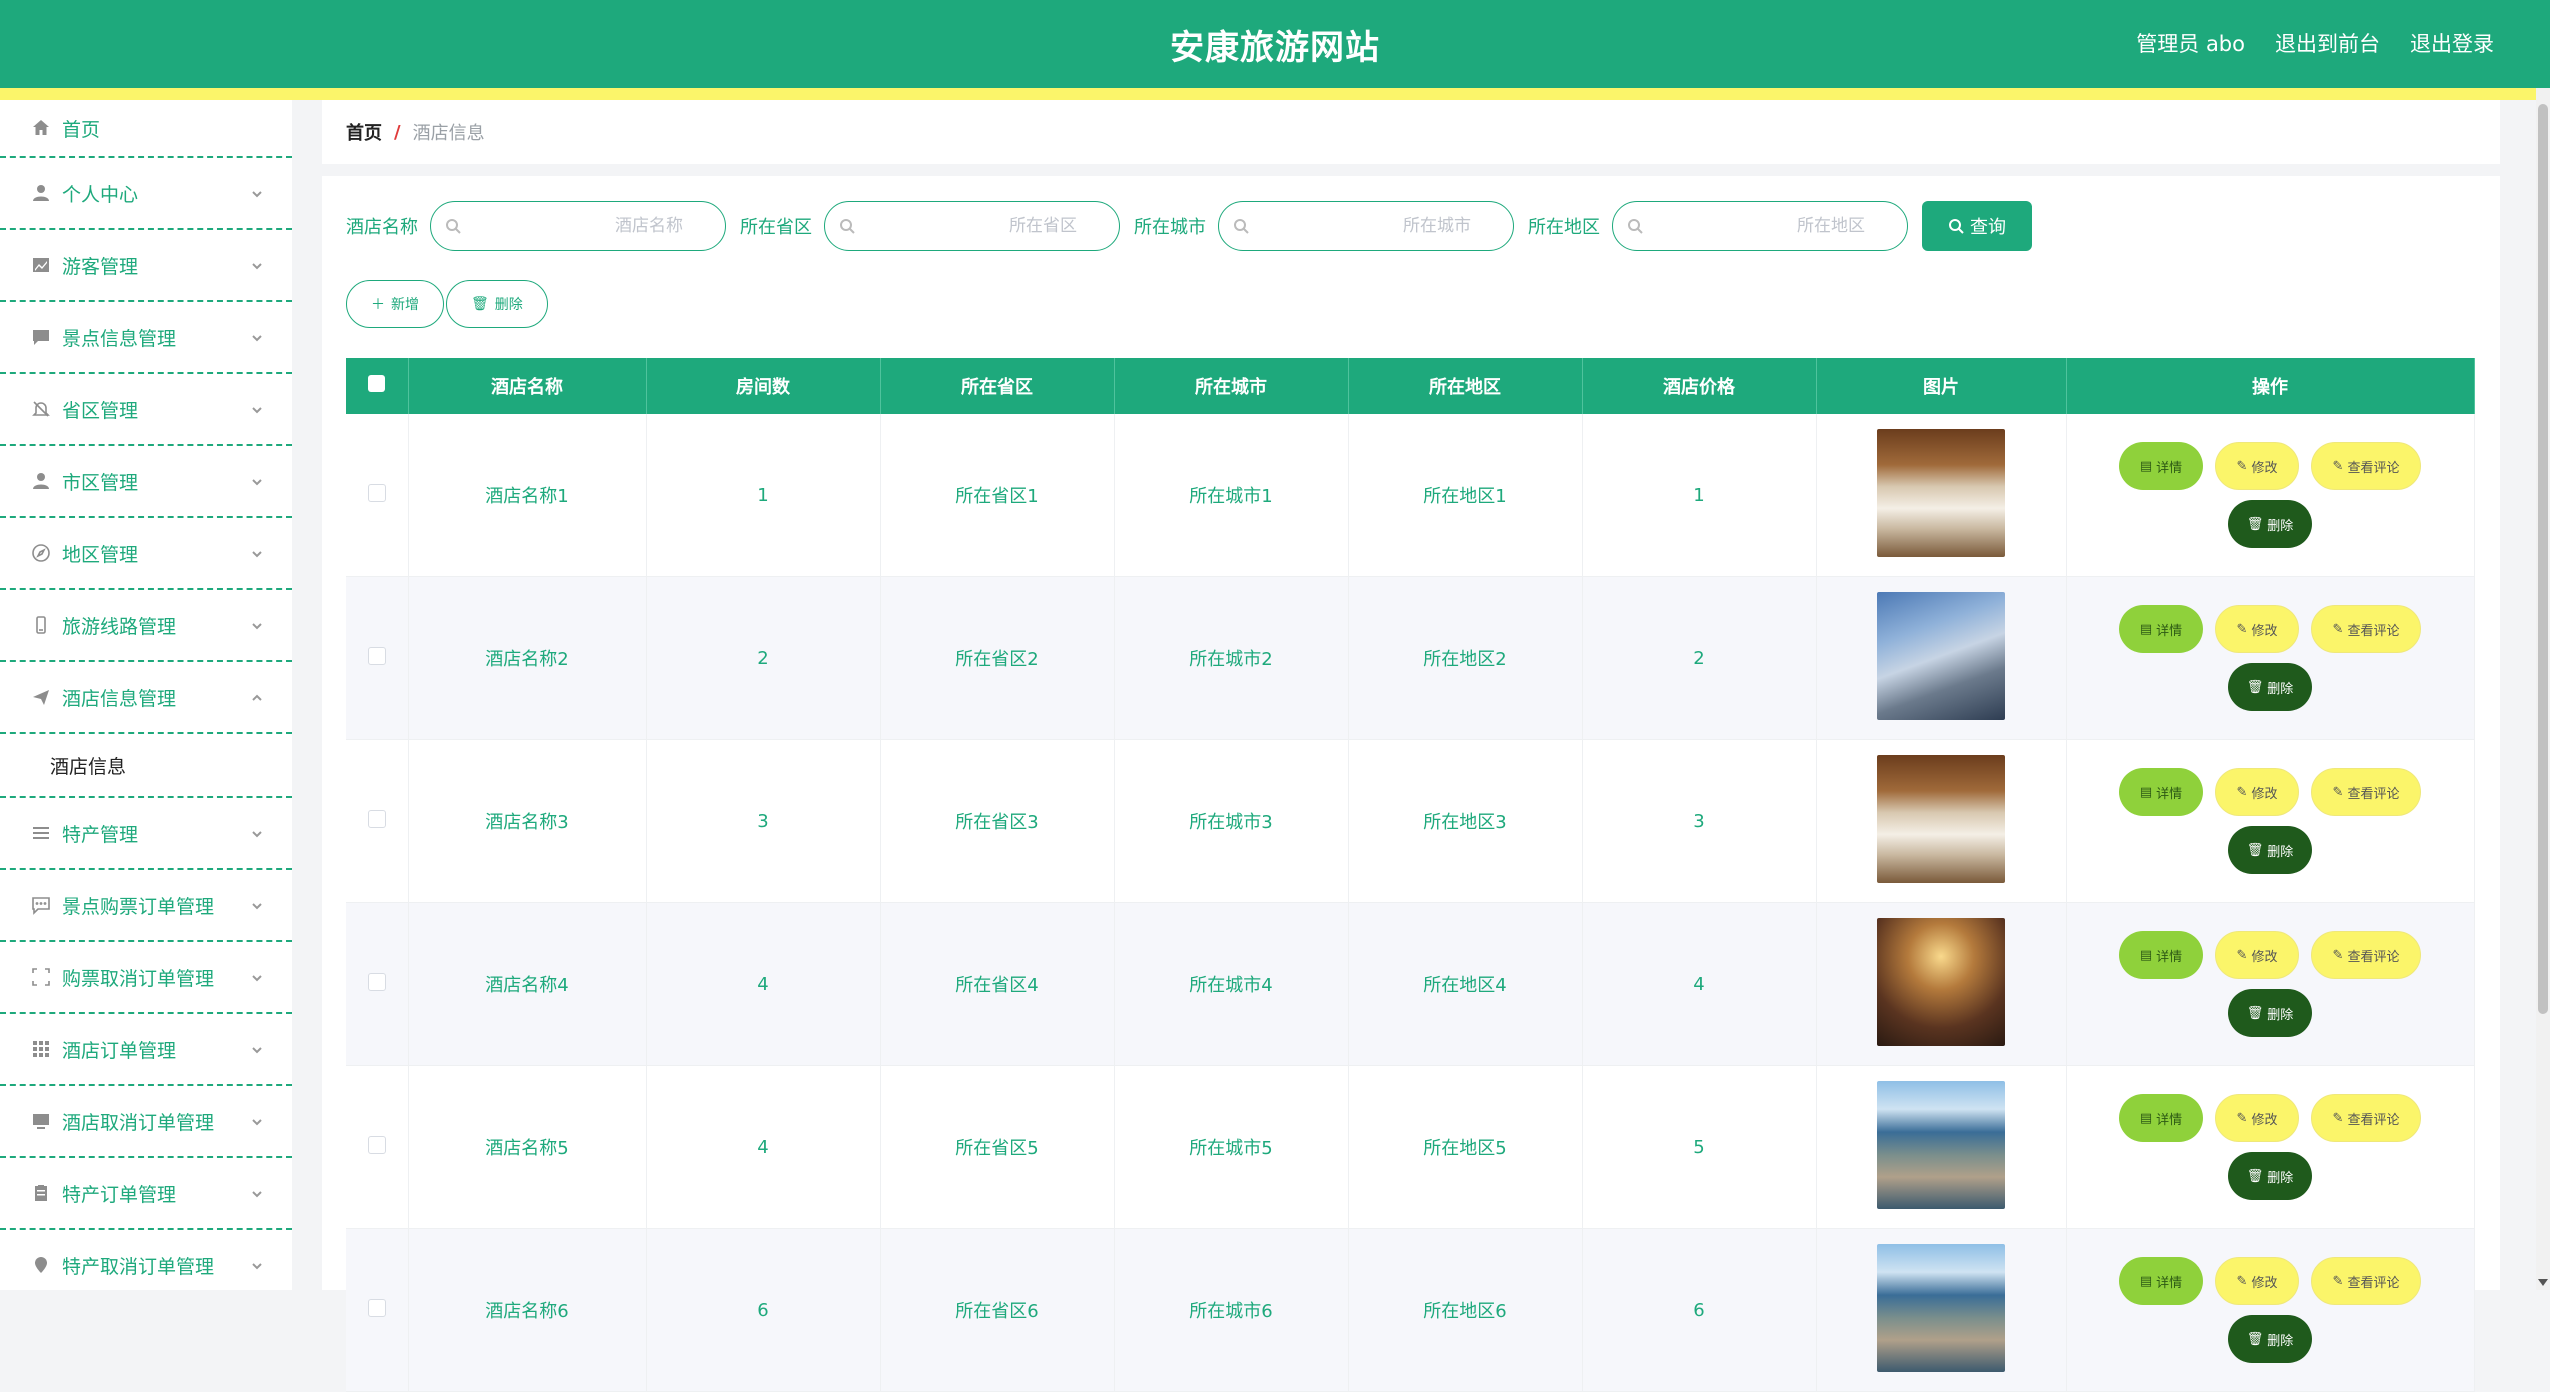 The width and height of the screenshot is (2550, 1392). I want to click on sidebar-item-13: 特产订单管理, so click(146, 1194).